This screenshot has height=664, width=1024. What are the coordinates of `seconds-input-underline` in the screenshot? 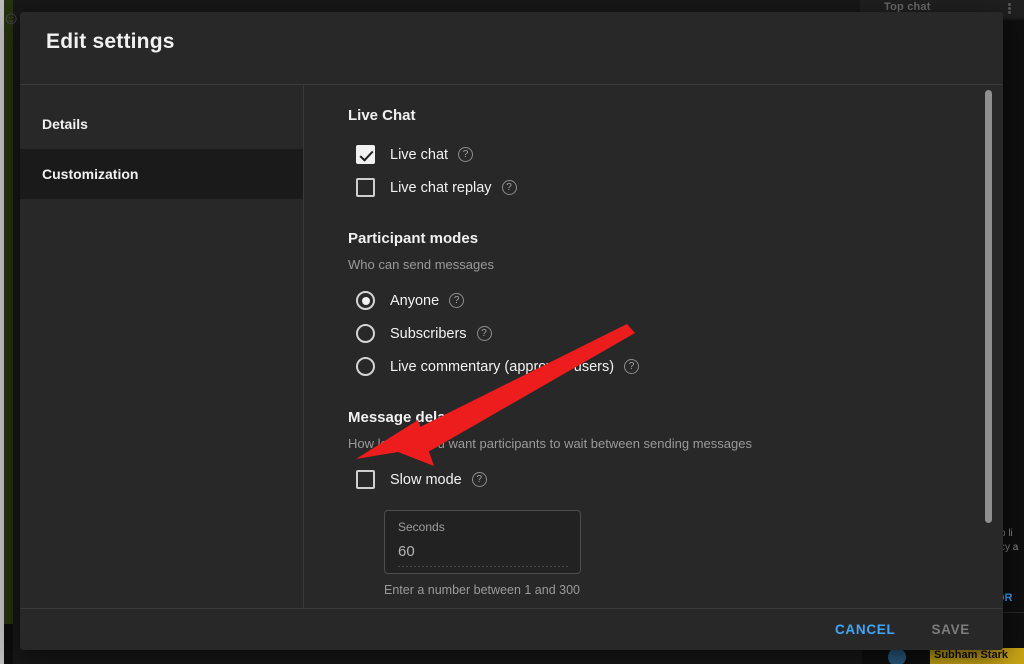 It's located at (483, 566).